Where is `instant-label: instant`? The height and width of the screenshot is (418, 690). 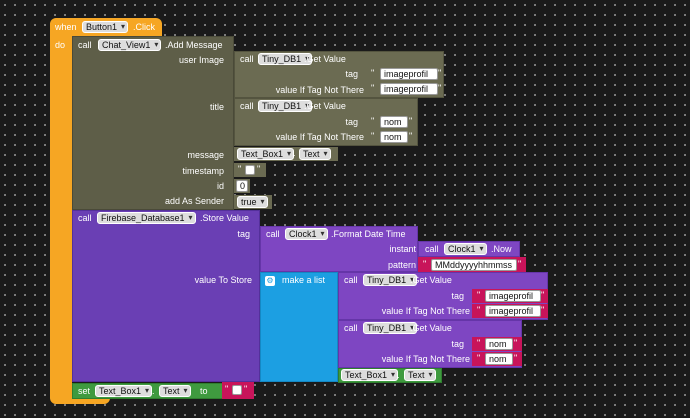 instant-label: instant is located at coordinates (402, 249).